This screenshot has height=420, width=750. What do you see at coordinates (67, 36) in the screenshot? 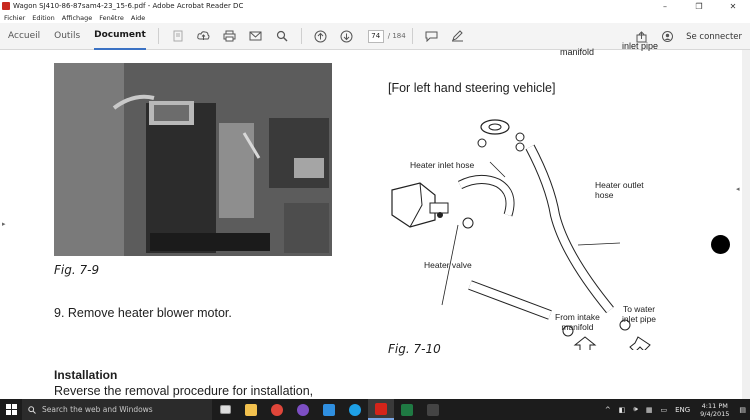
I see `tab-outils: Outils` at bounding box center [67, 36].